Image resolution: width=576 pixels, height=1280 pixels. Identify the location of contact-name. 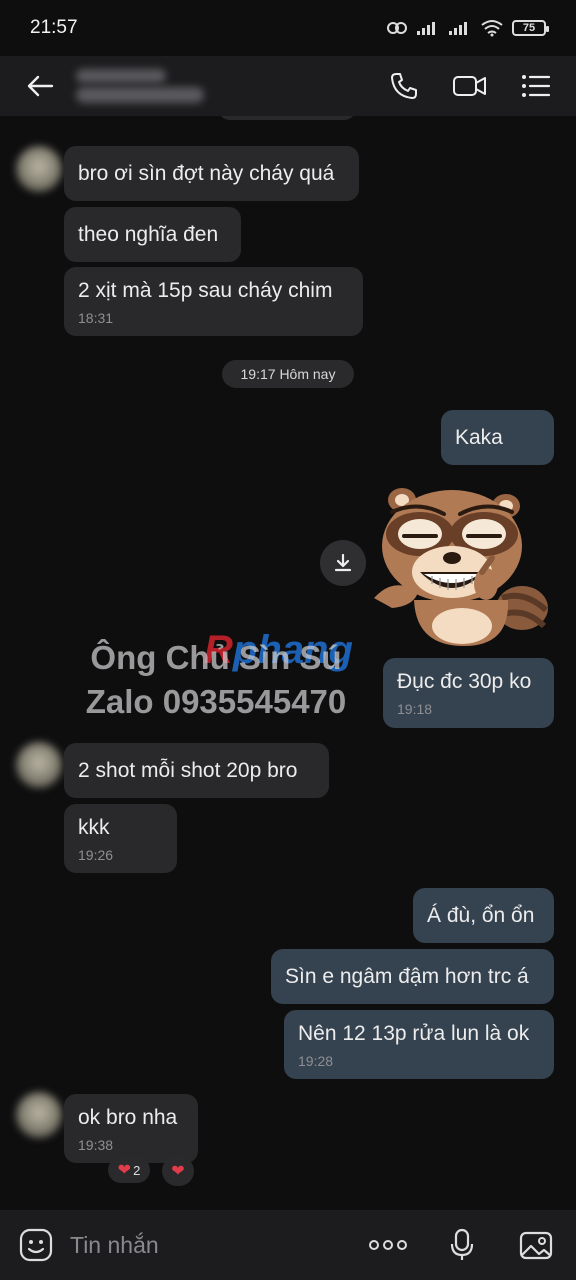
(230, 86).